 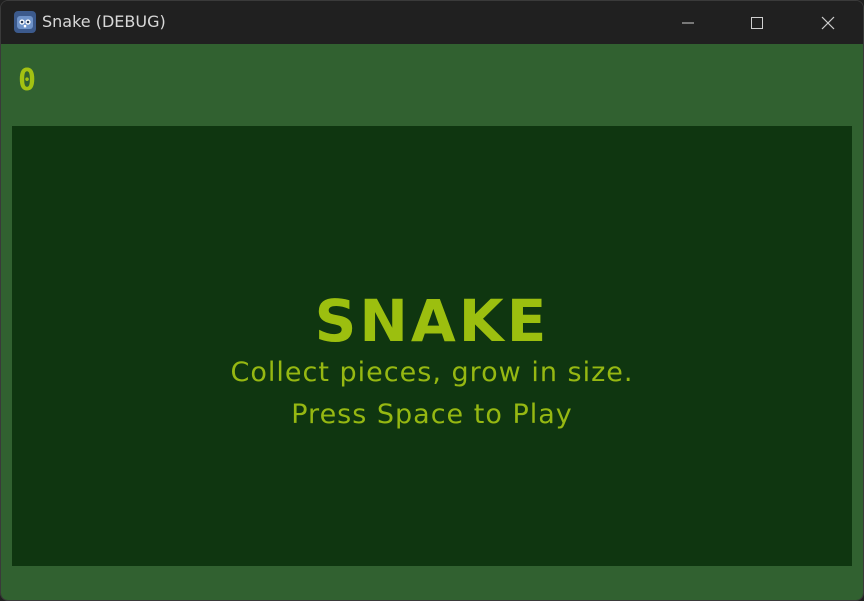 I want to click on start-prompt: Press Space to Play, so click(x=432, y=414).